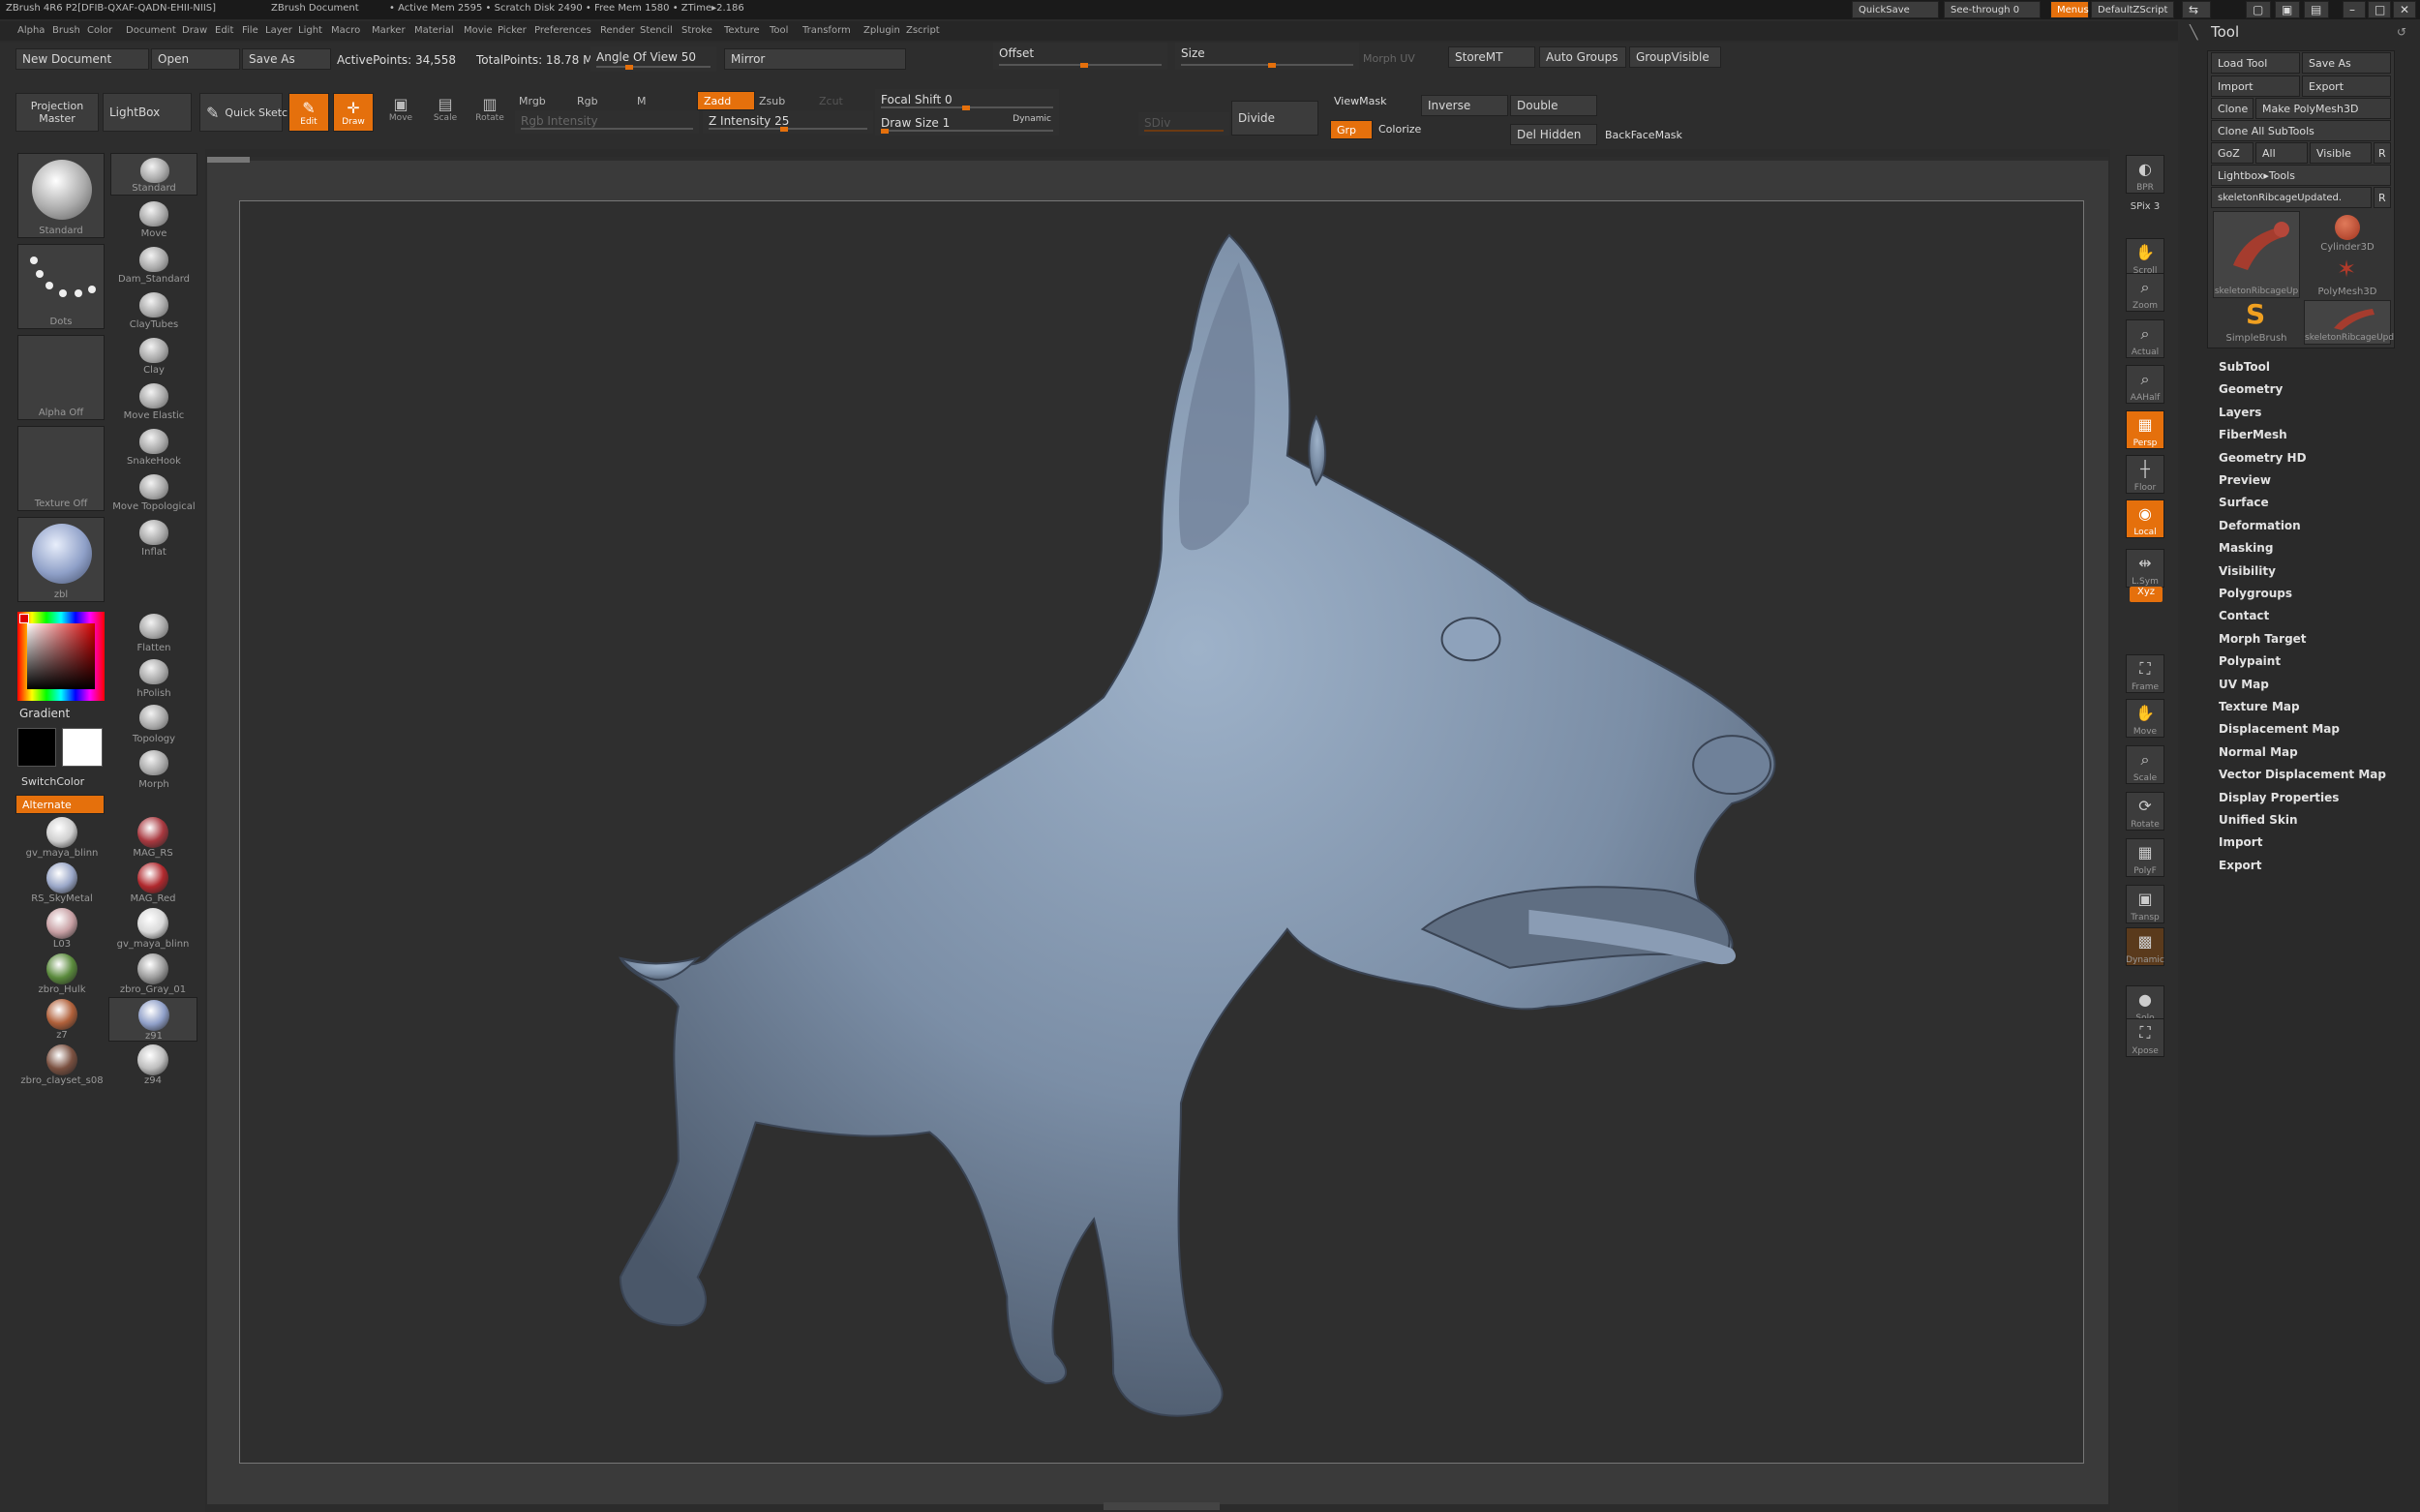 The image size is (2420, 1512). I want to click on quicksave-button: QuickSave, so click(1895, 9).